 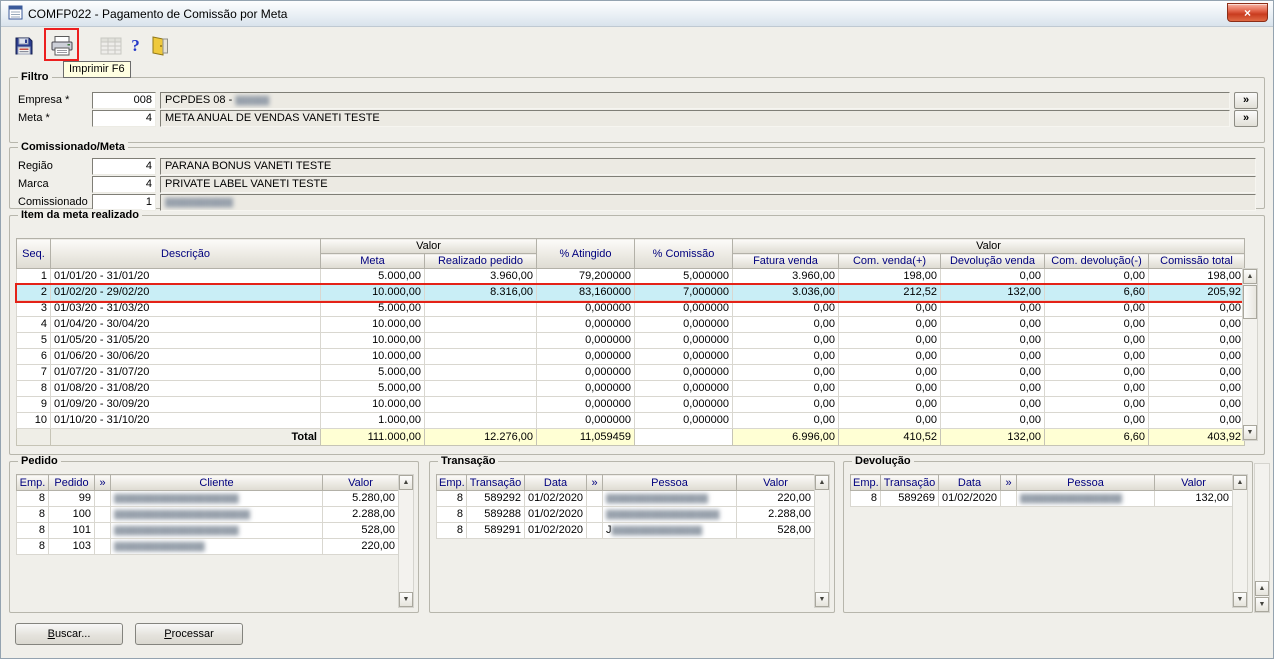 What do you see at coordinates (480, 276) in the screenshot?
I see `cell-realizado: 3.960,00` at bounding box center [480, 276].